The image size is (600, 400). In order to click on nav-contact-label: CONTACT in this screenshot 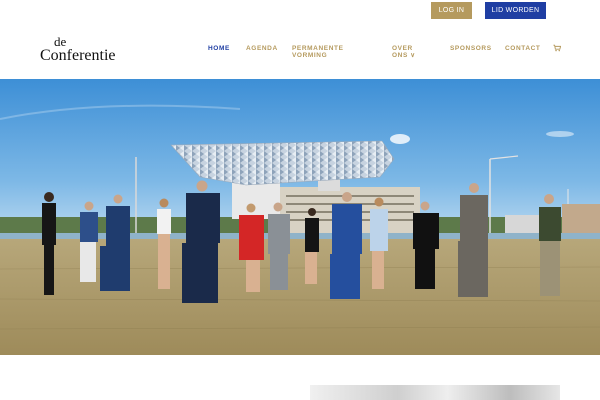, I will do `click(523, 48)`.